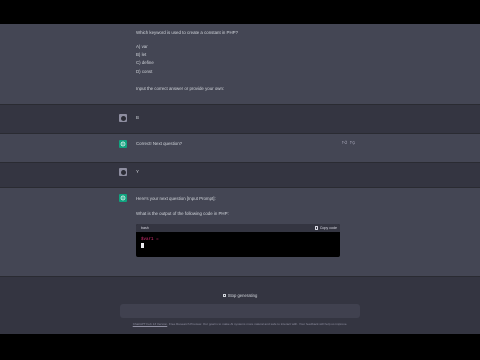  I want to click on option-c: C) define, so click(145, 62).